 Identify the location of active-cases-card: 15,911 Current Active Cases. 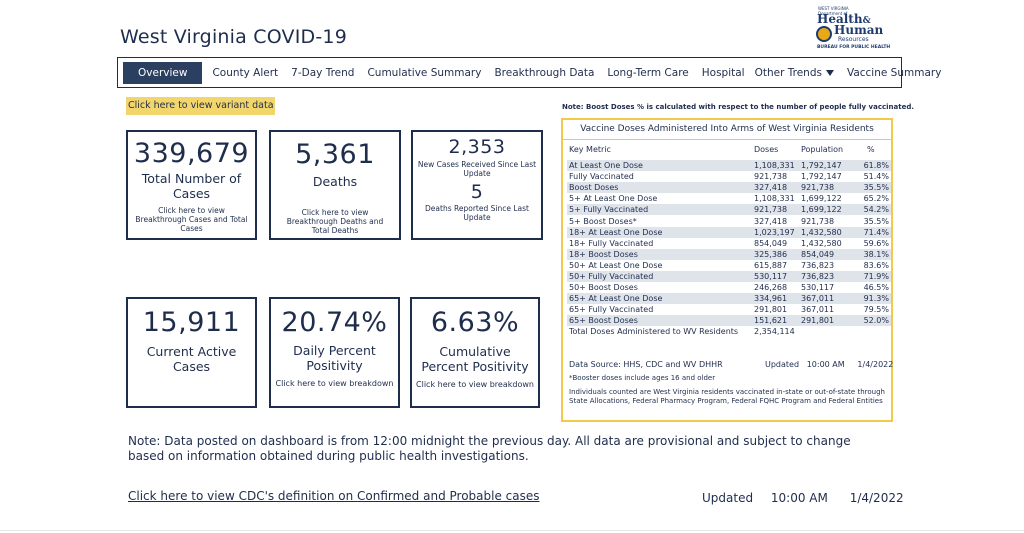
(191, 352).